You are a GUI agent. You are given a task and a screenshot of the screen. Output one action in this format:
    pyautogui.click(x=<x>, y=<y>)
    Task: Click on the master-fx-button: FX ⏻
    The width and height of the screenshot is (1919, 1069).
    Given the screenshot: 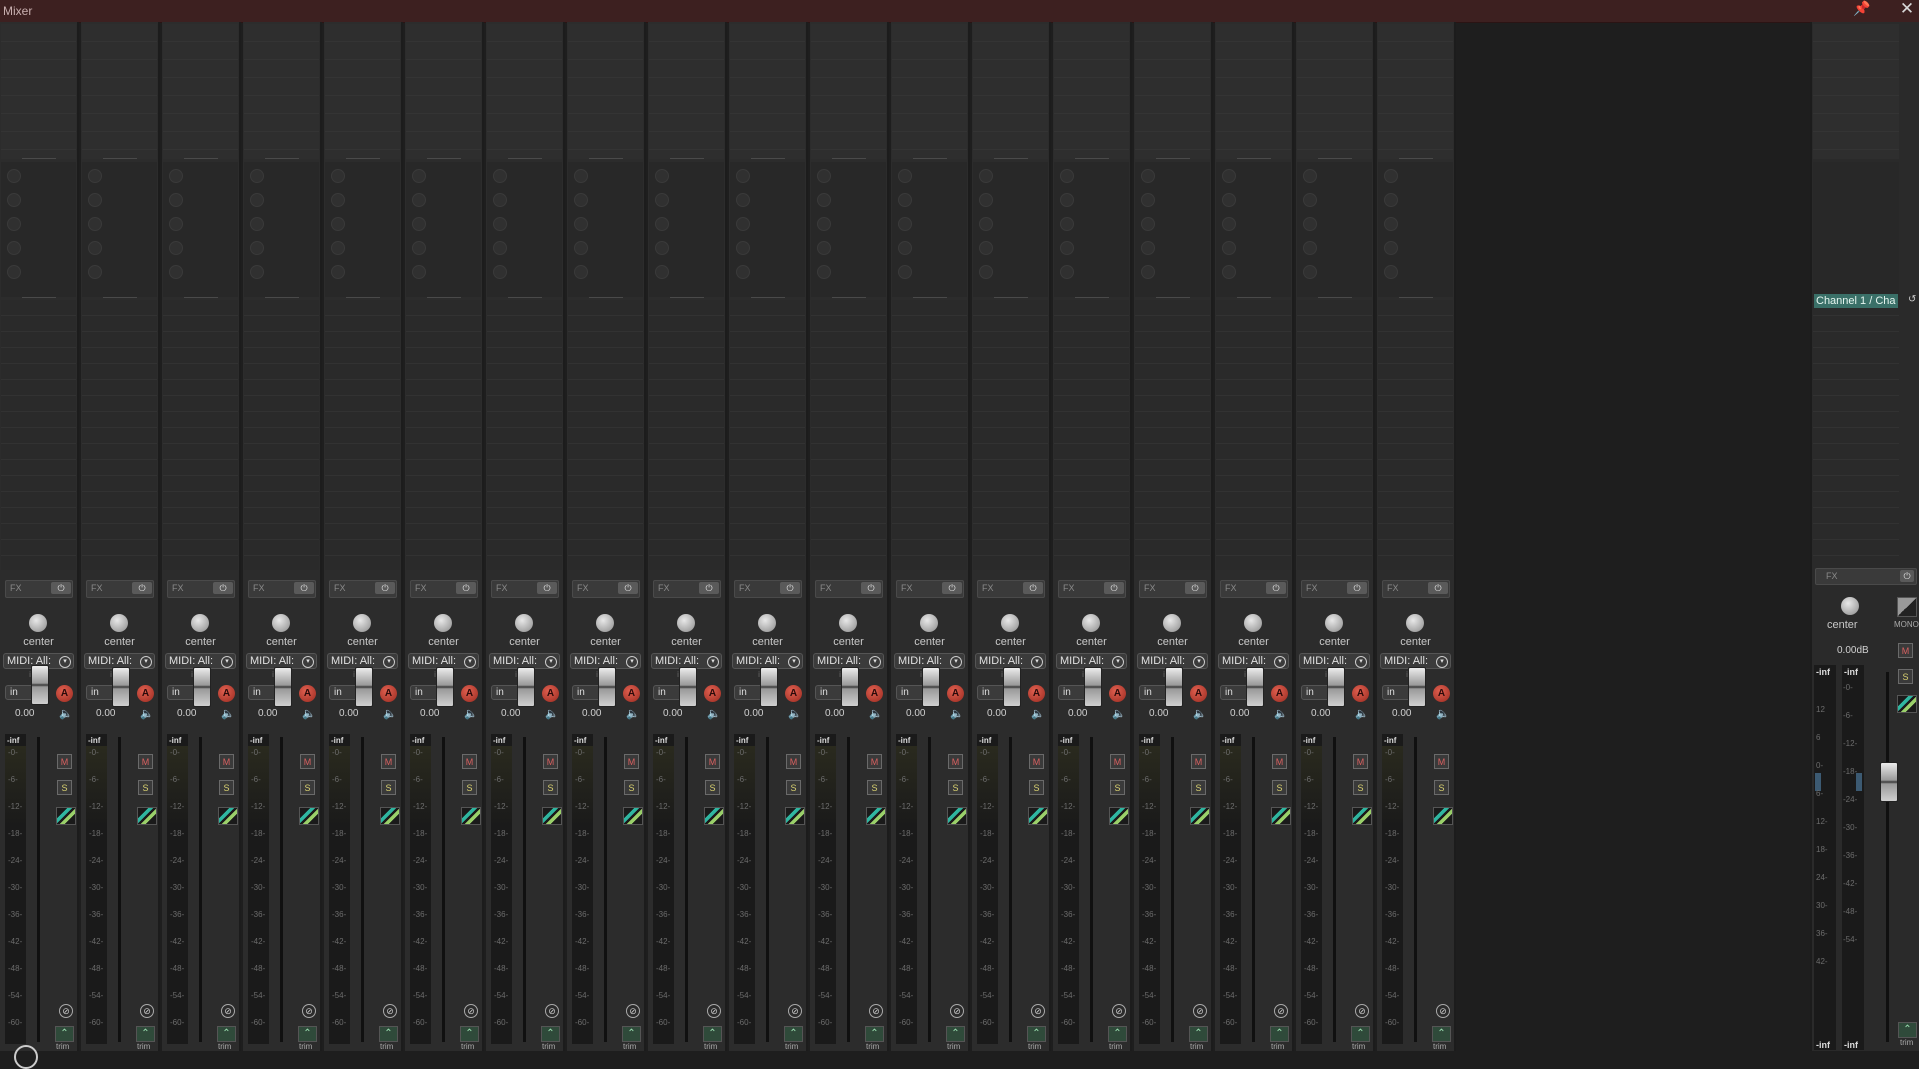 What is the action you would take?
    pyautogui.click(x=1866, y=576)
    